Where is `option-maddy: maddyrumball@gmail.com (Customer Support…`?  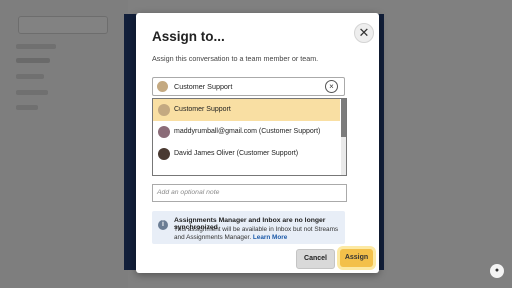 option-maddy: maddyrumball@gmail.com (Customer Support… is located at coordinates (246, 132).